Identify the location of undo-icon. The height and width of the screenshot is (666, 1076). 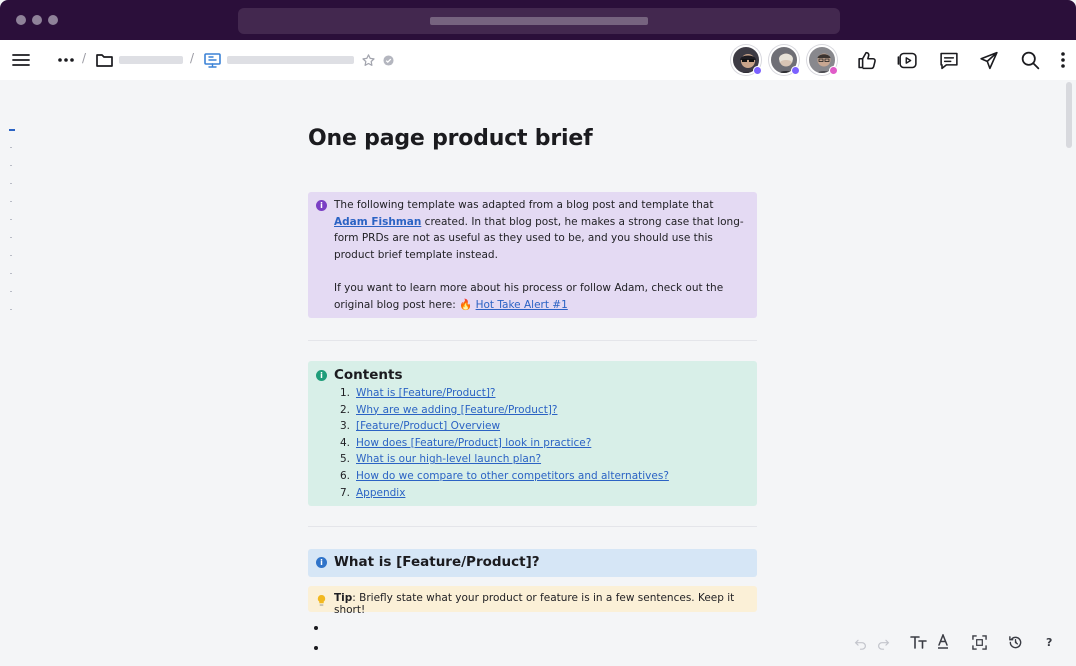
(860, 643).